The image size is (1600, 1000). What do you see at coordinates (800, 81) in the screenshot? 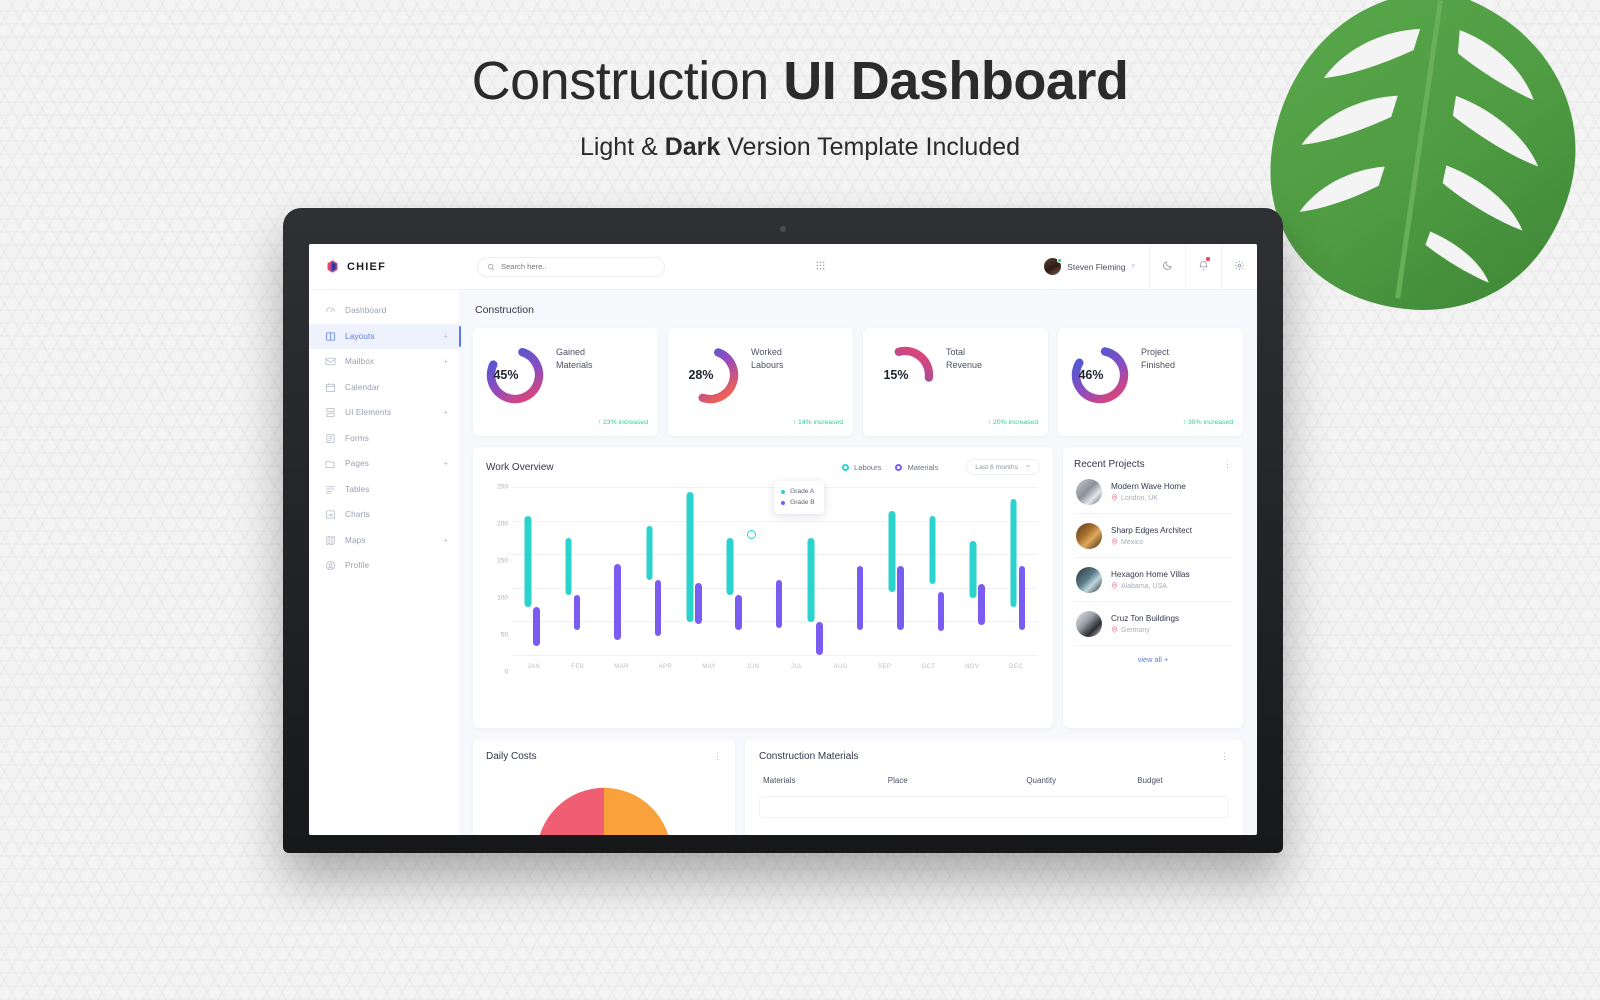
I see `page-main-title: Construction UI Dashboard` at bounding box center [800, 81].